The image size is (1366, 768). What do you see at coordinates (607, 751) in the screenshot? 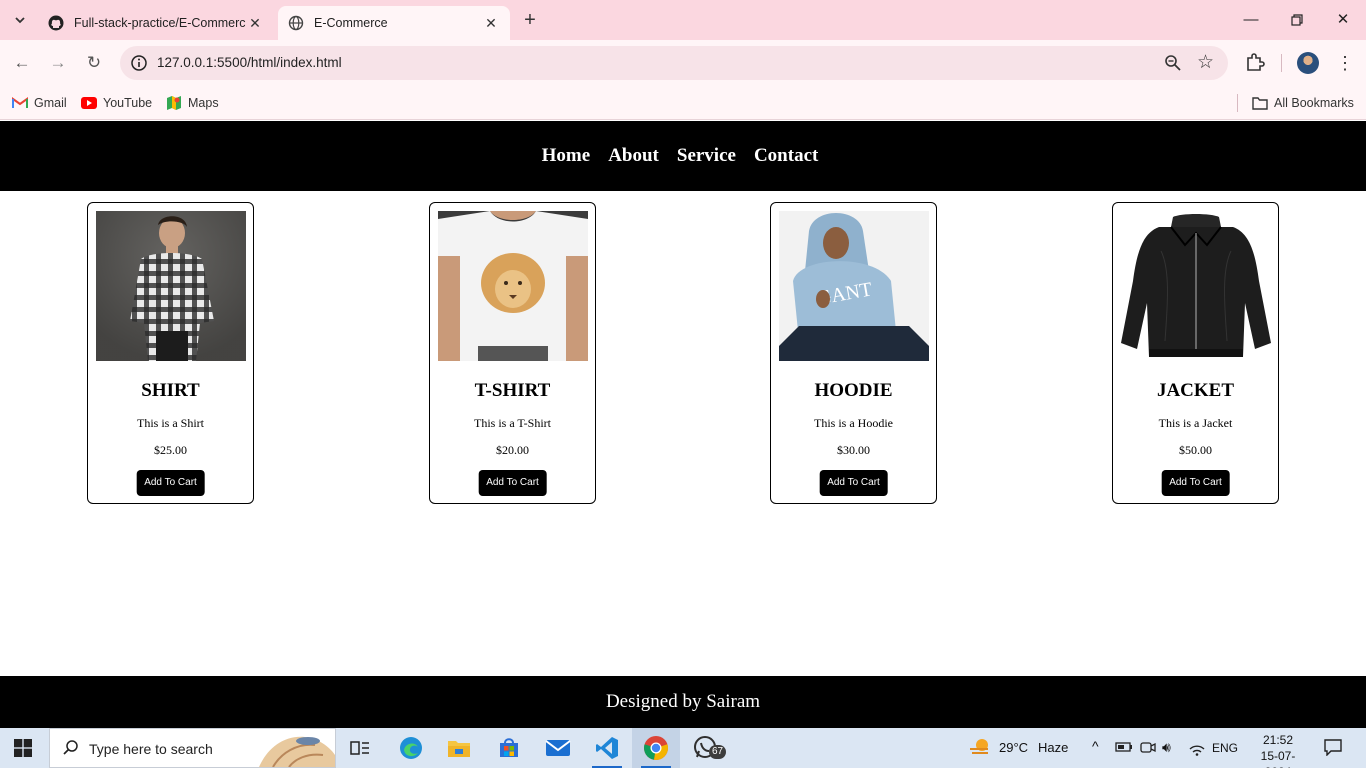
I see `vscode-icon` at bounding box center [607, 751].